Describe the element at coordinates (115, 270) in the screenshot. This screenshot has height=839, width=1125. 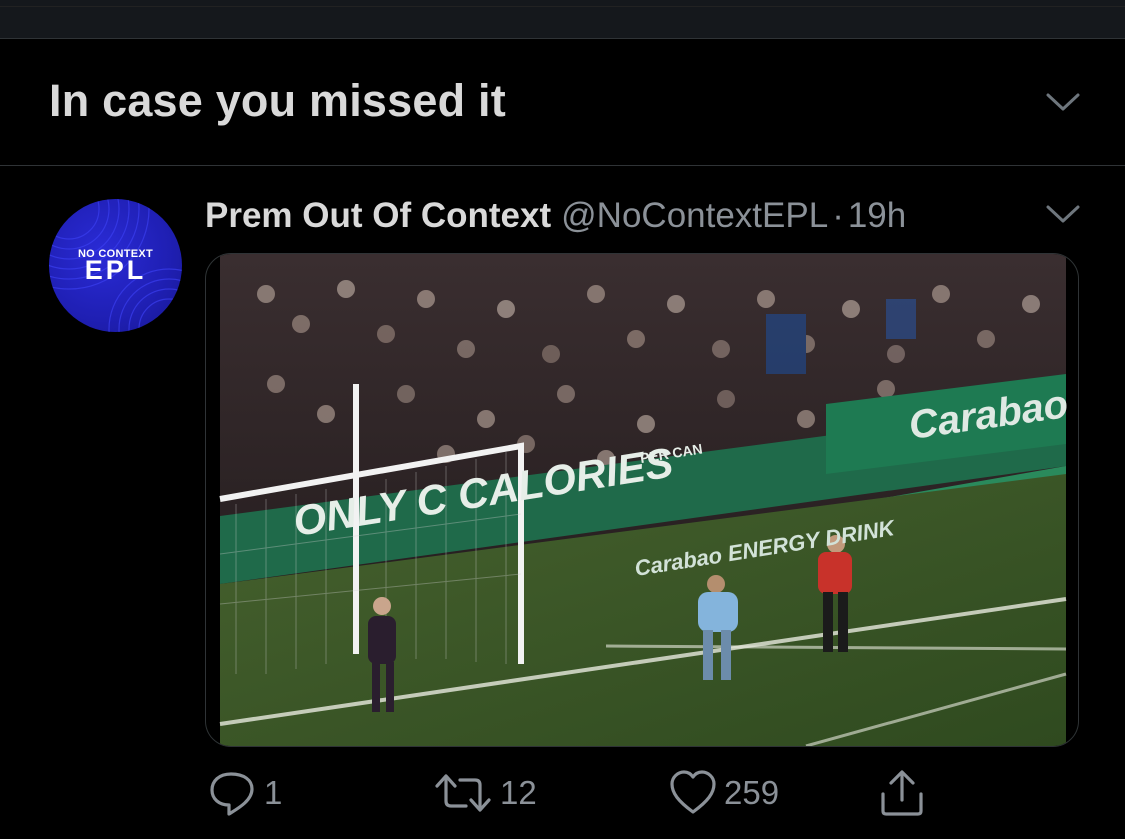
I see `avatar-text-main: EPL` at that location.